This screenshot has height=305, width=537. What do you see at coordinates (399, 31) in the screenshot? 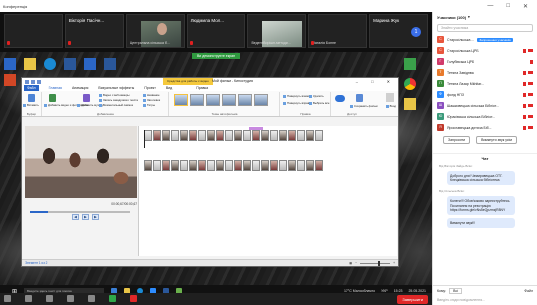
I see `video-tile: Марина Жук 1` at bounding box center [399, 31].